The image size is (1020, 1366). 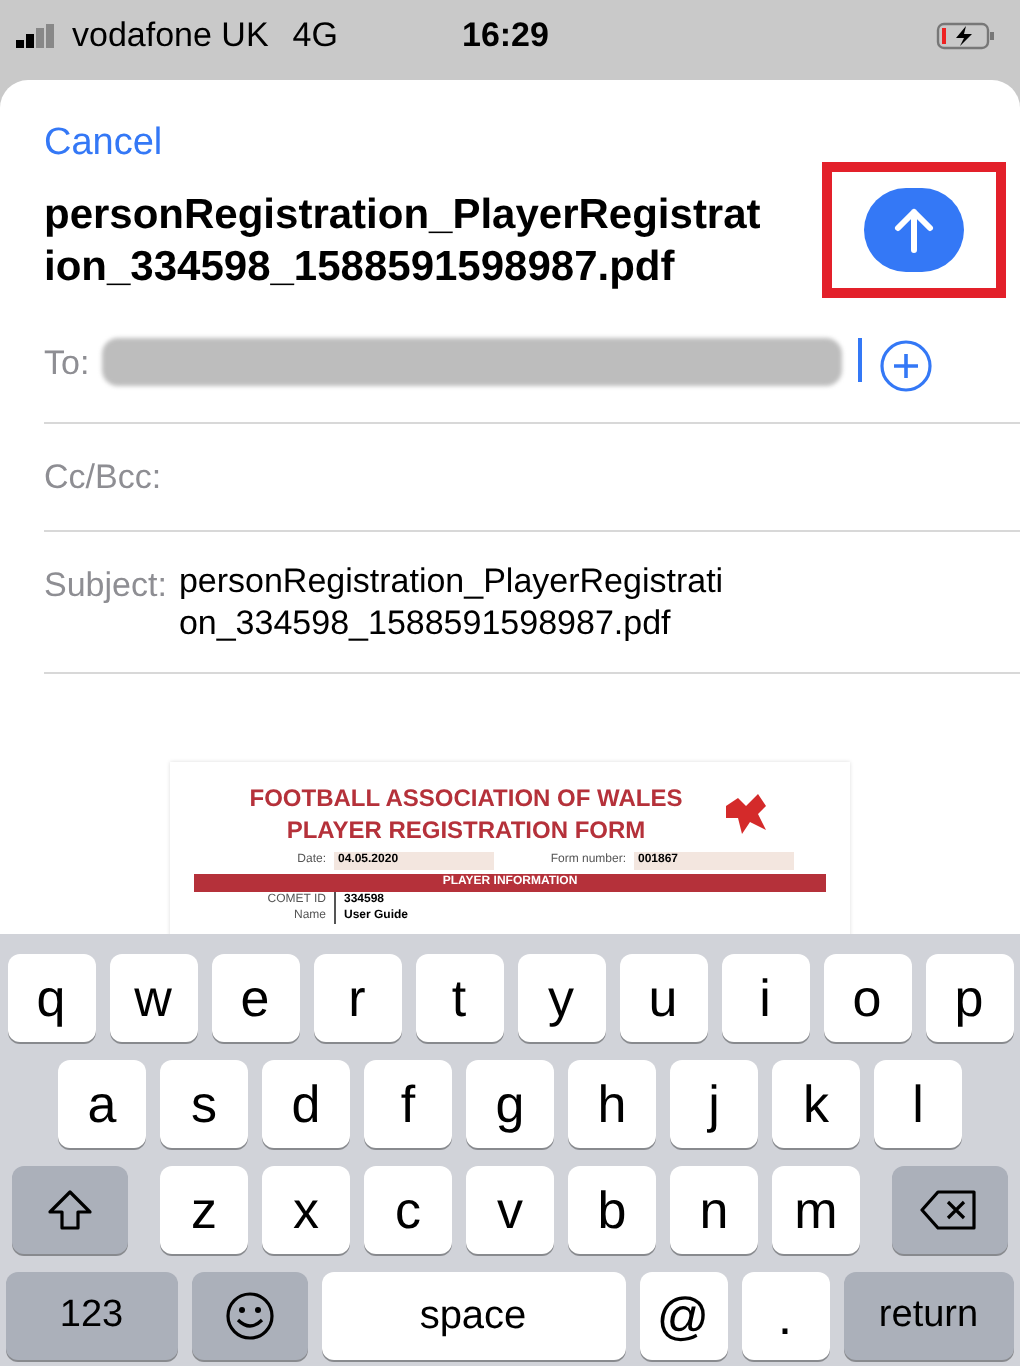 What do you see at coordinates (103, 477) in the screenshot?
I see `field-label: Cc/Bcc:` at bounding box center [103, 477].